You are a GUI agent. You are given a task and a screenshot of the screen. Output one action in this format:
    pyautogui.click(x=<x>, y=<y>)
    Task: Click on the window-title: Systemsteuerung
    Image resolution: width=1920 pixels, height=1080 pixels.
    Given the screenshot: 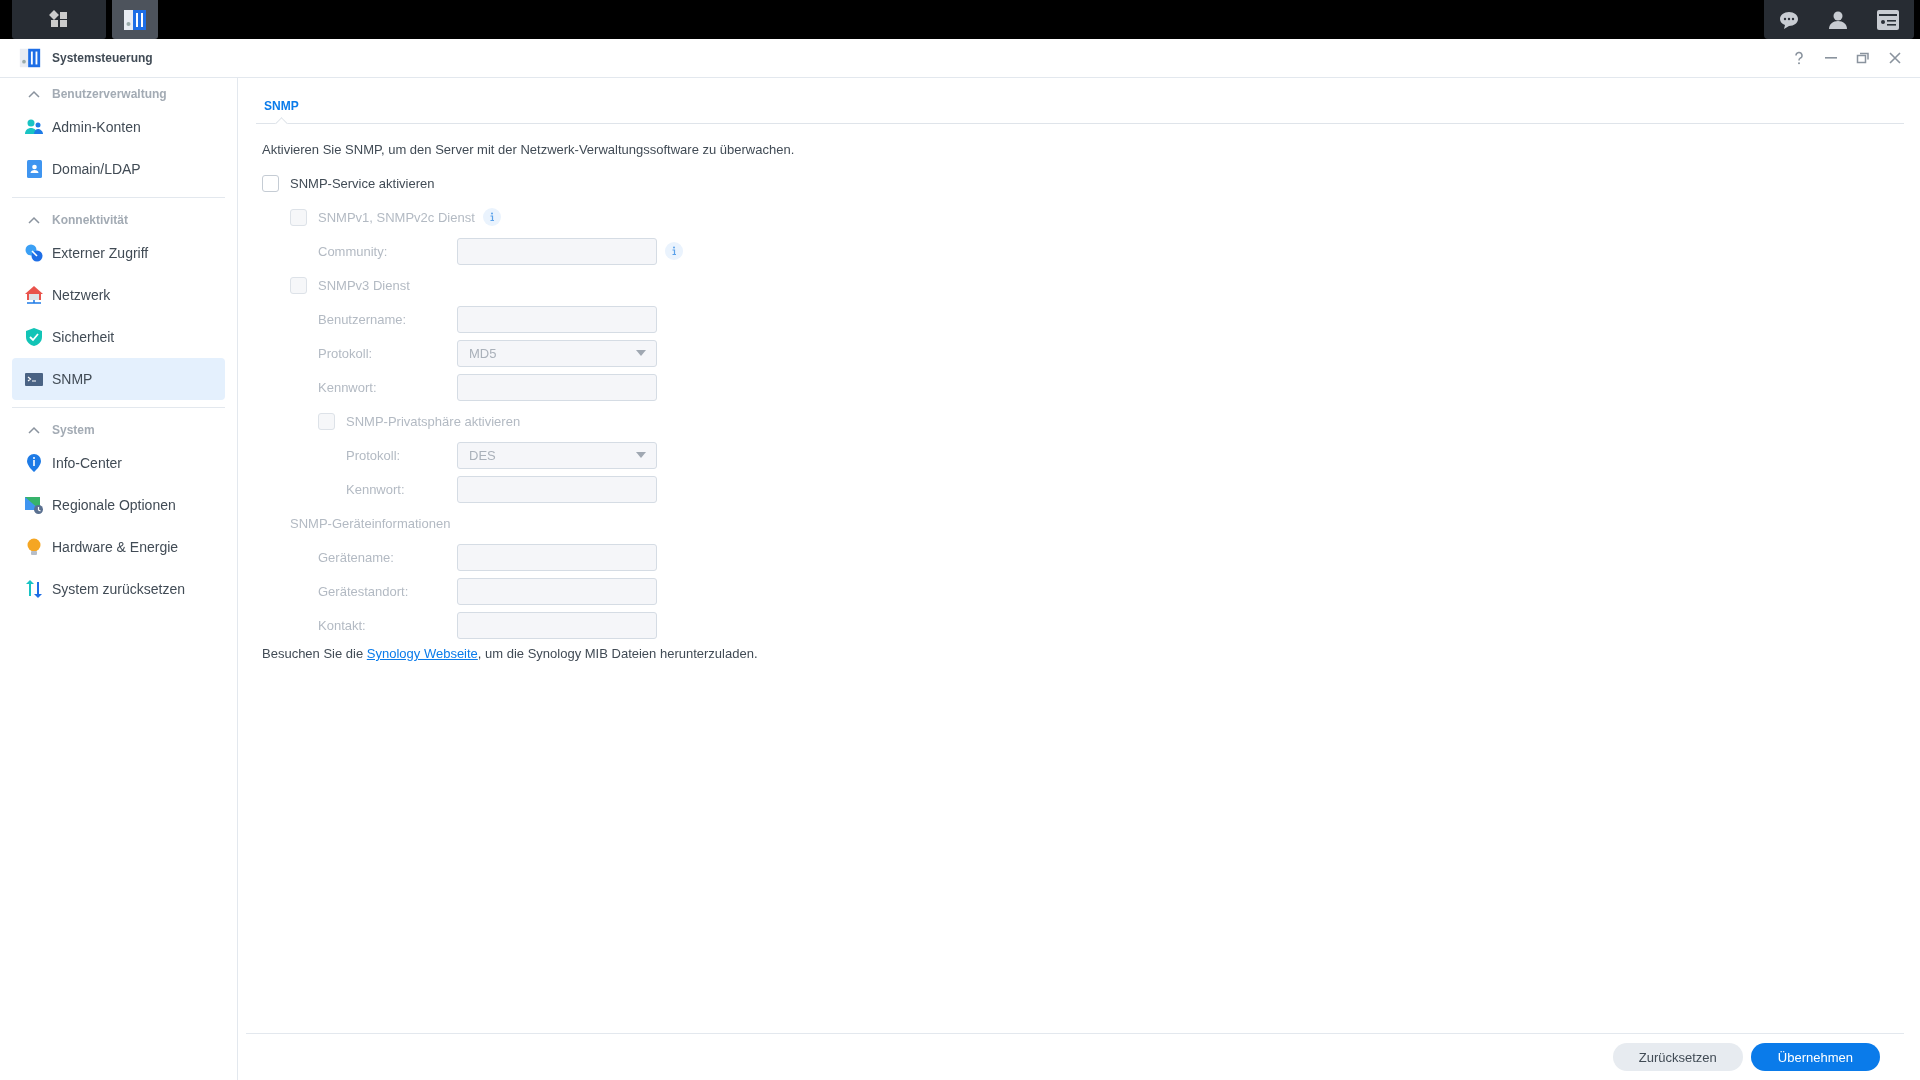 What is the action you would take?
    pyautogui.click(x=102, y=58)
    